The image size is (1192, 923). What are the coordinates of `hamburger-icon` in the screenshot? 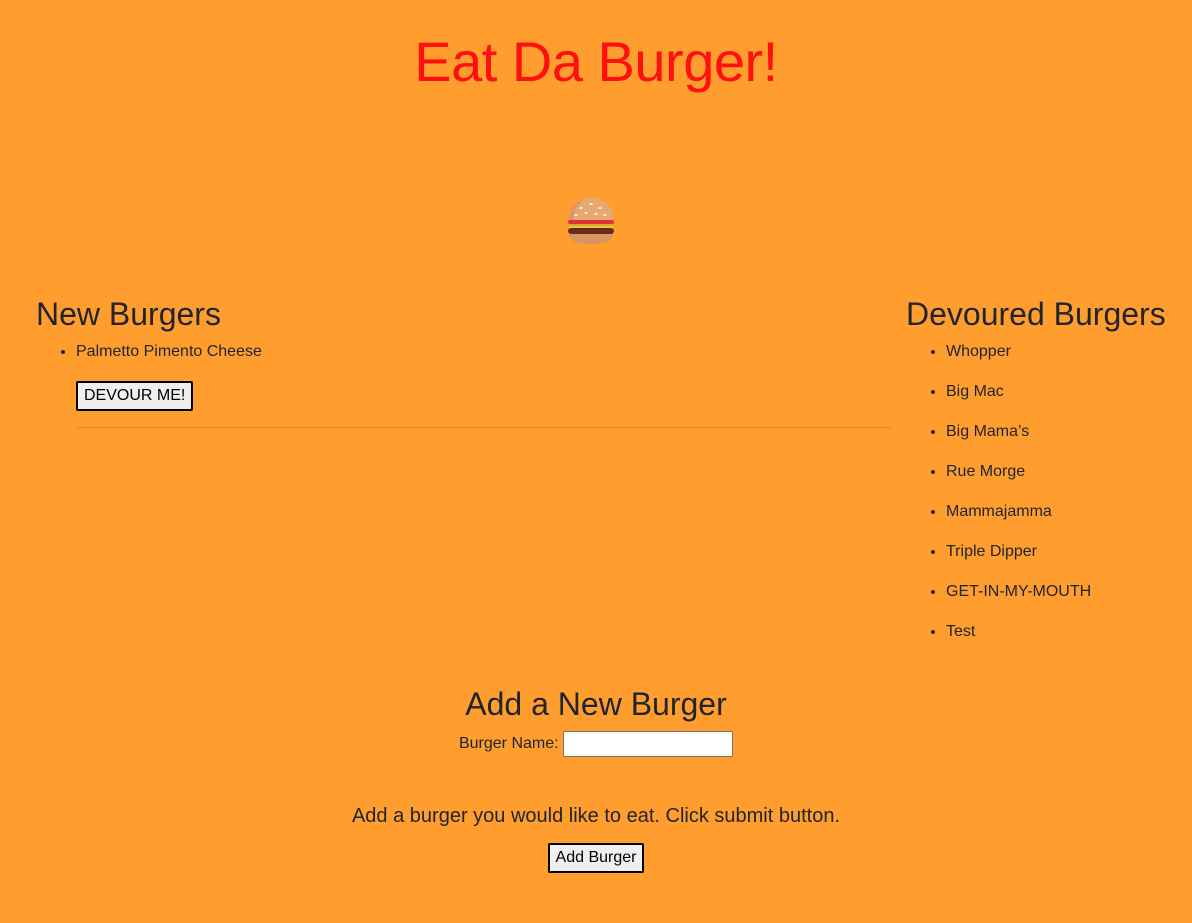 It's located at (591, 221).